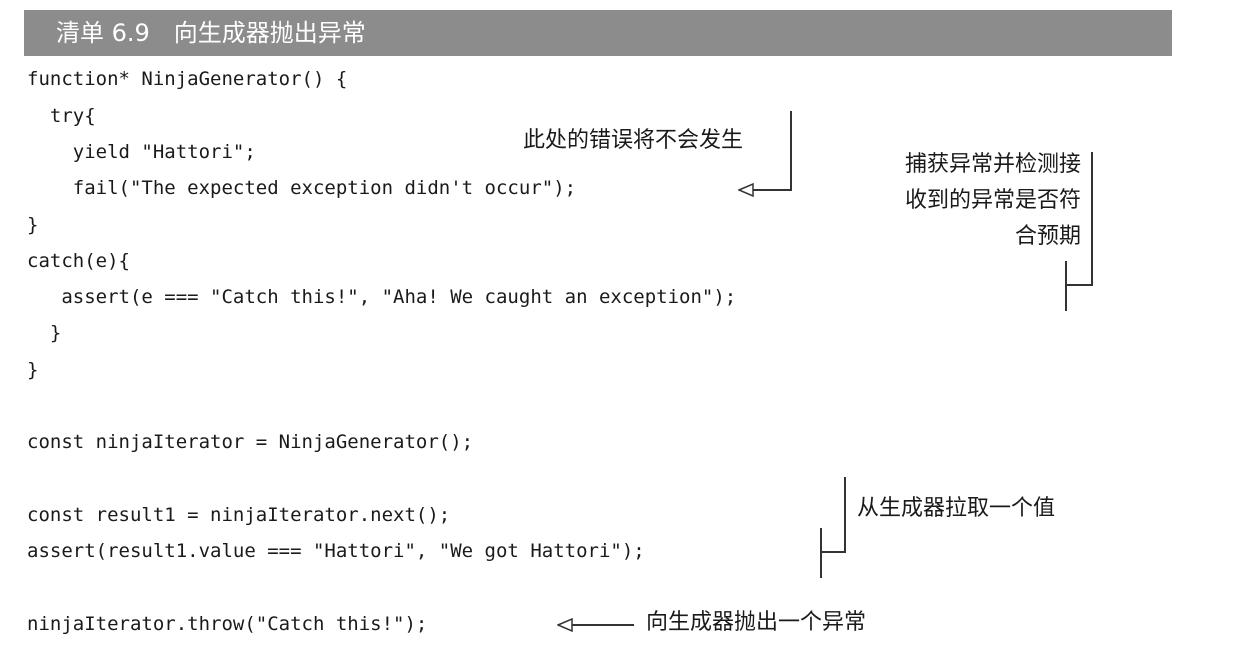  What do you see at coordinates (141, 152) in the screenshot?
I see `code-line: yield "Hattori";` at bounding box center [141, 152].